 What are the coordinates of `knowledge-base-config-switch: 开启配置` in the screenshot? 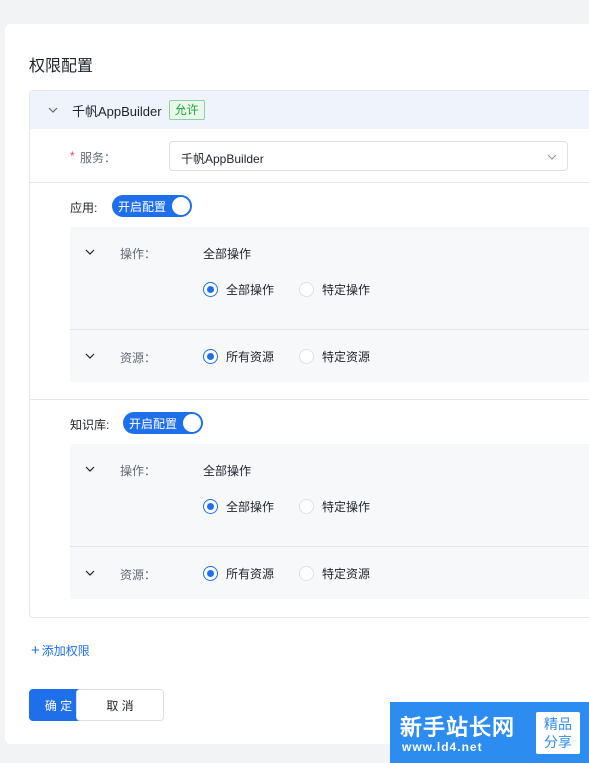 It's located at (163, 423).